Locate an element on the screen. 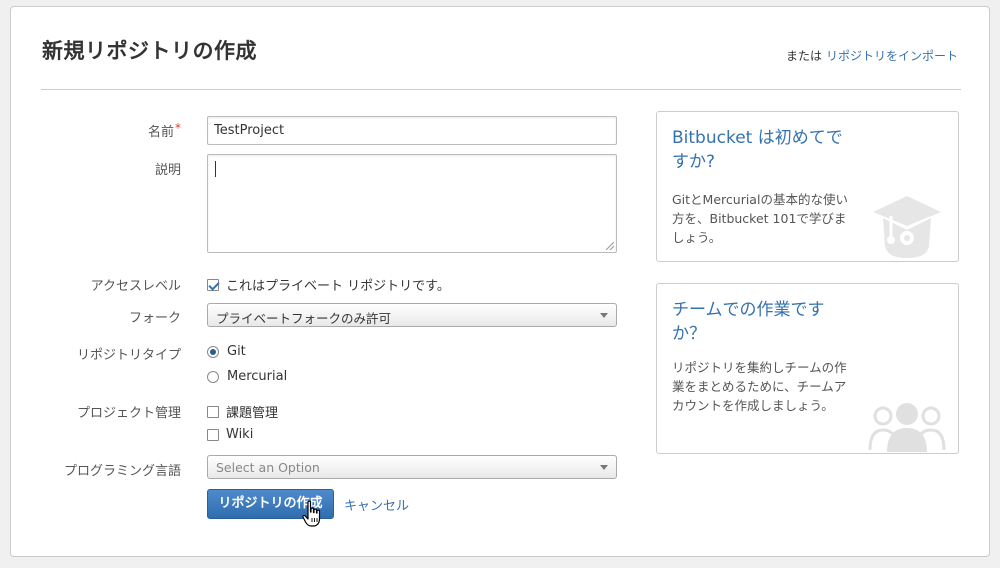 The height and width of the screenshot is (568, 1000). radio-mercurial is located at coordinates (213, 376).